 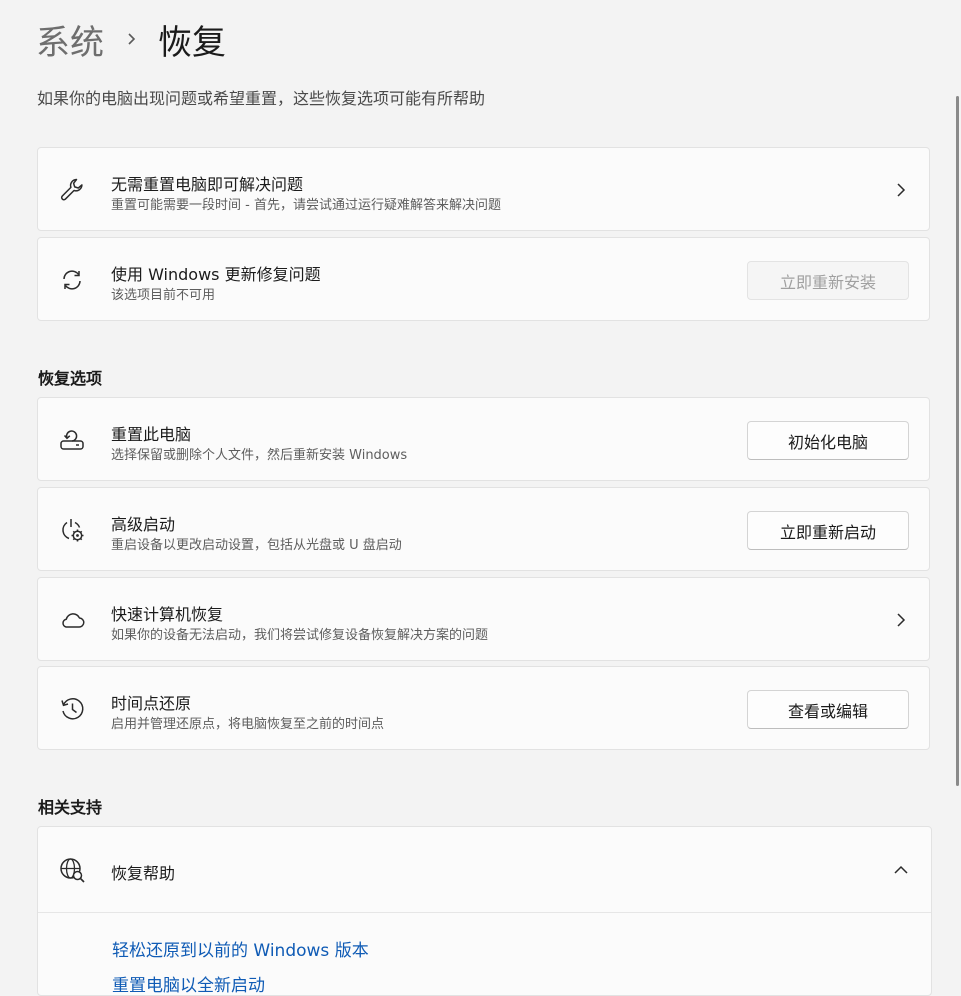 What do you see at coordinates (72, 530) in the screenshot?
I see `power-gear-icon` at bounding box center [72, 530].